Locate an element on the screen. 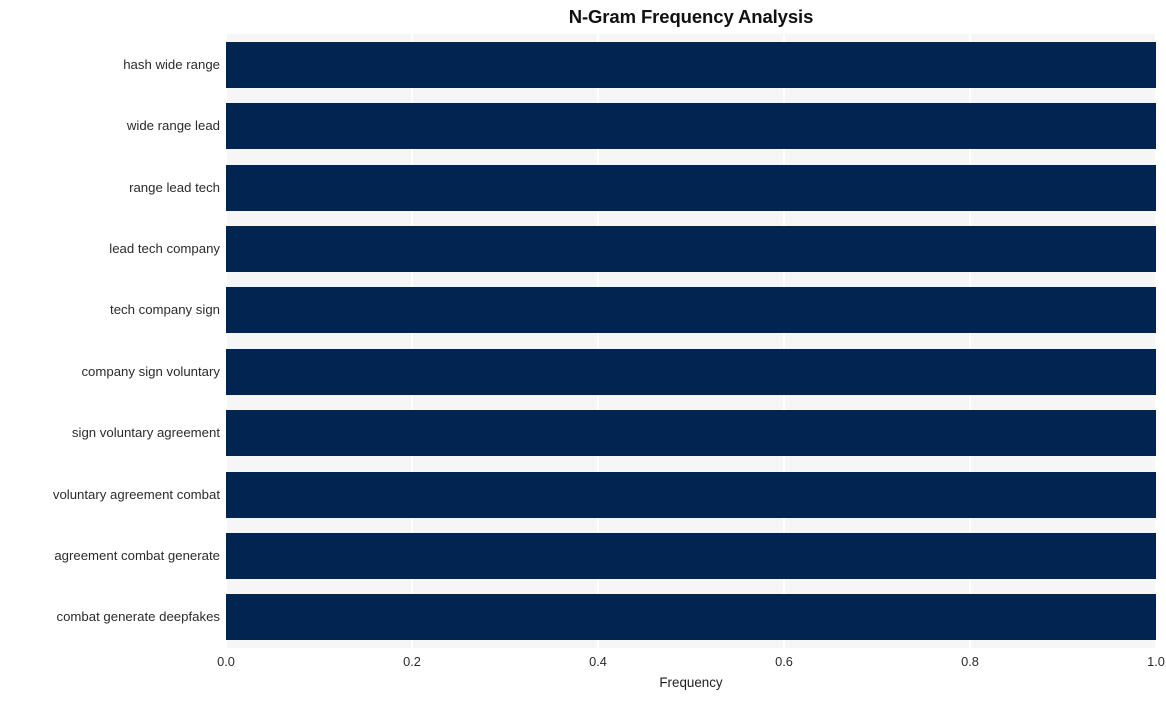 This screenshot has width=1166, height=701. y-axis-tick-label: company sign voluntary is located at coordinates (150, 371).